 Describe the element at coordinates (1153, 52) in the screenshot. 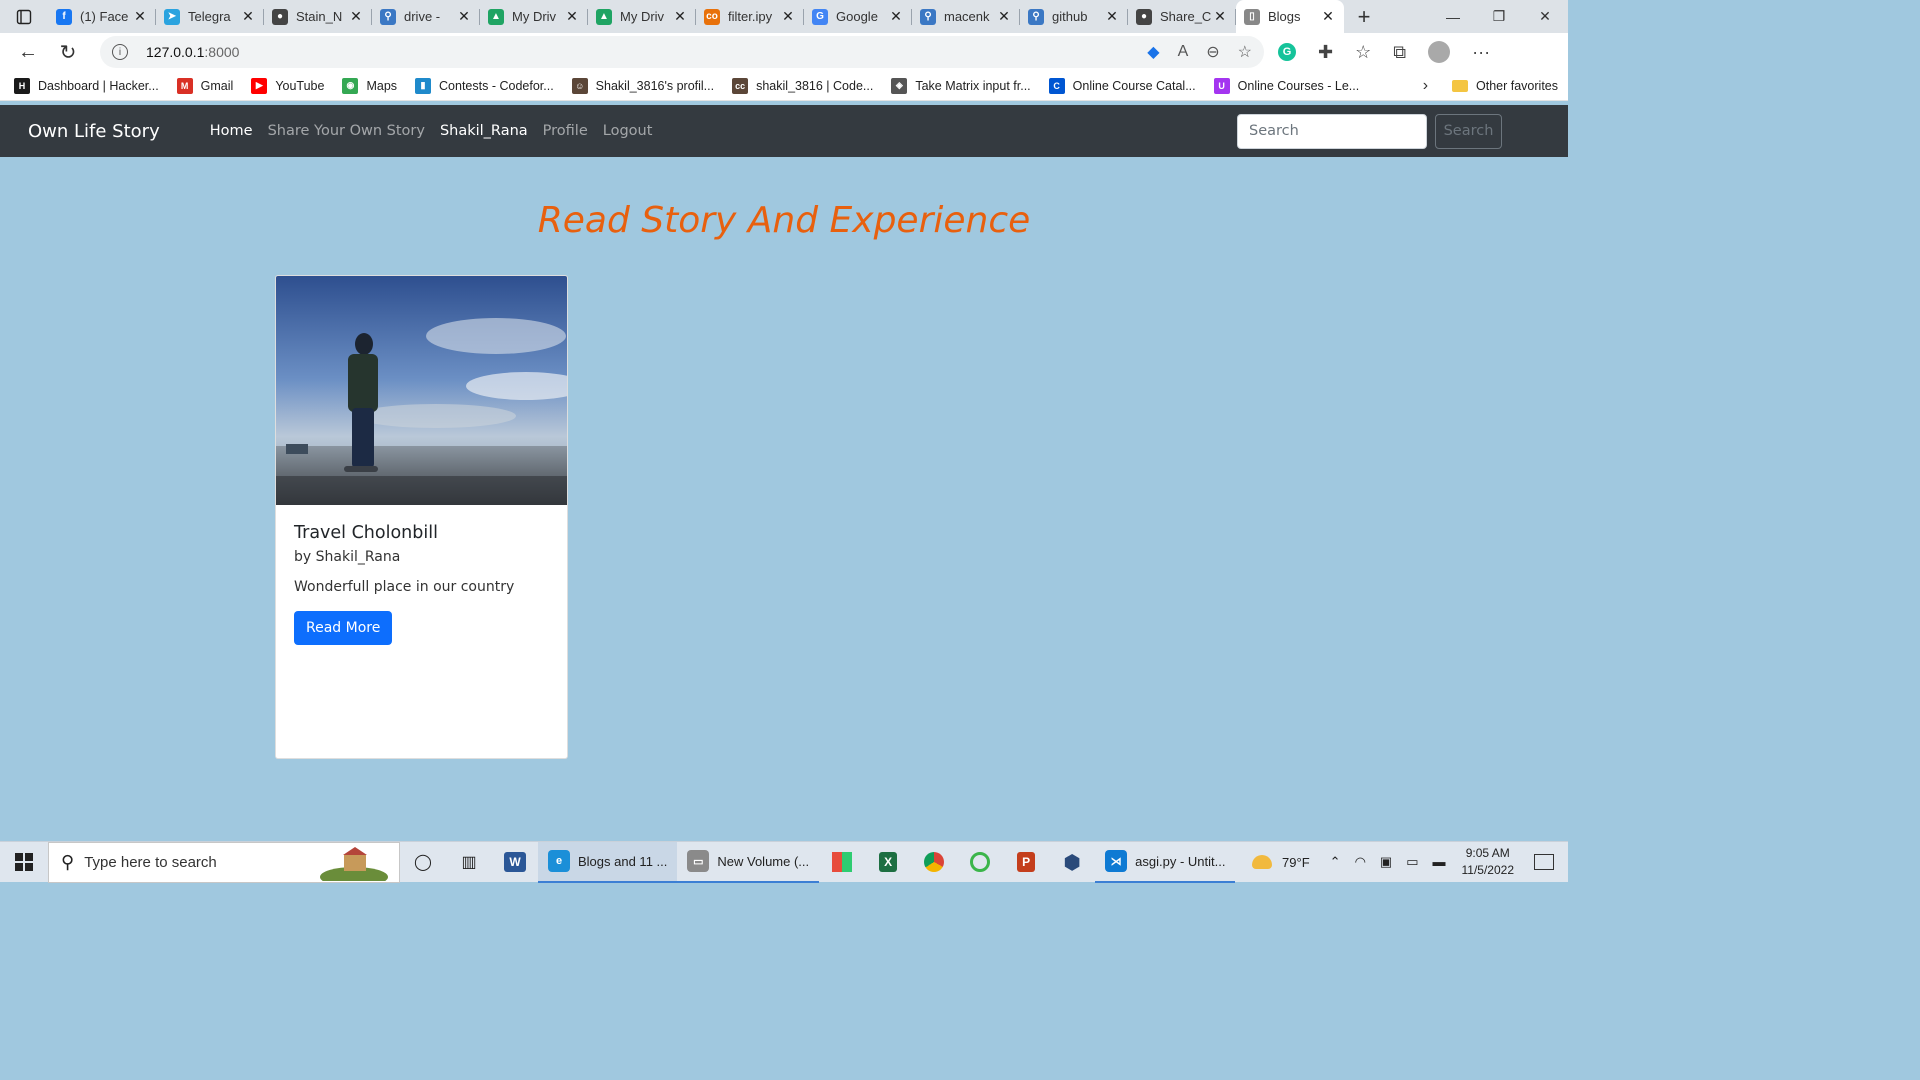

I see `shopping-tag-icon: ◆` at that location.